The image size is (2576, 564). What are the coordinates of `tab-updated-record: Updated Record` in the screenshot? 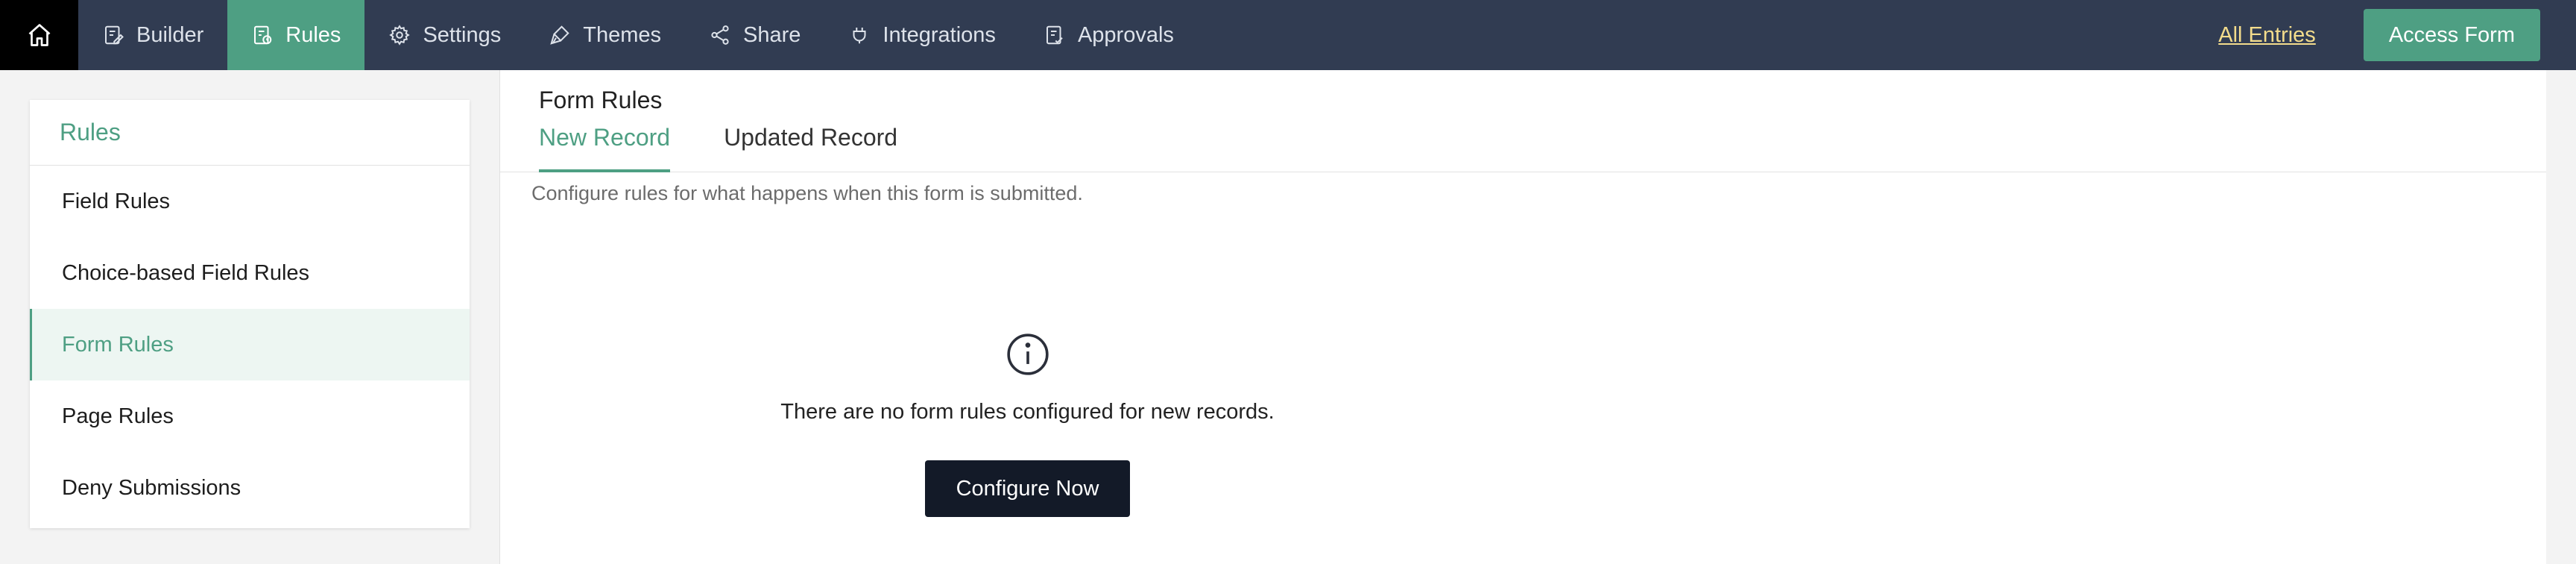 It's located at (810, 148).